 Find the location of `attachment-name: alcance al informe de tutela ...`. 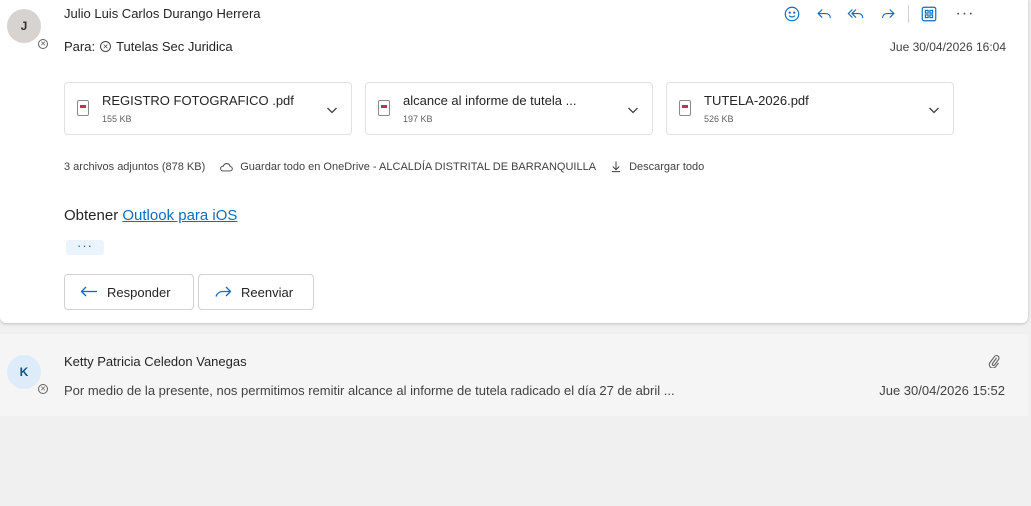

attachment-name: alcance al informe de tutela ... is located at coordinates (490, 100).